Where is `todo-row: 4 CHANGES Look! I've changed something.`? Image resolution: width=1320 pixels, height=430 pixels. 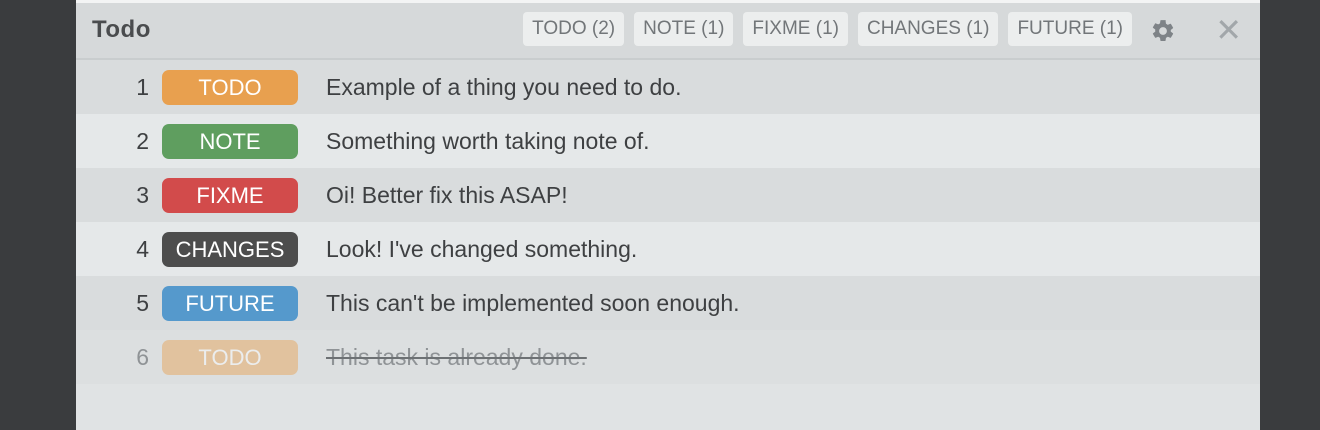 todo-row: 4 CHANGES Look! I've changed something. is located at coordinates (668, 249).